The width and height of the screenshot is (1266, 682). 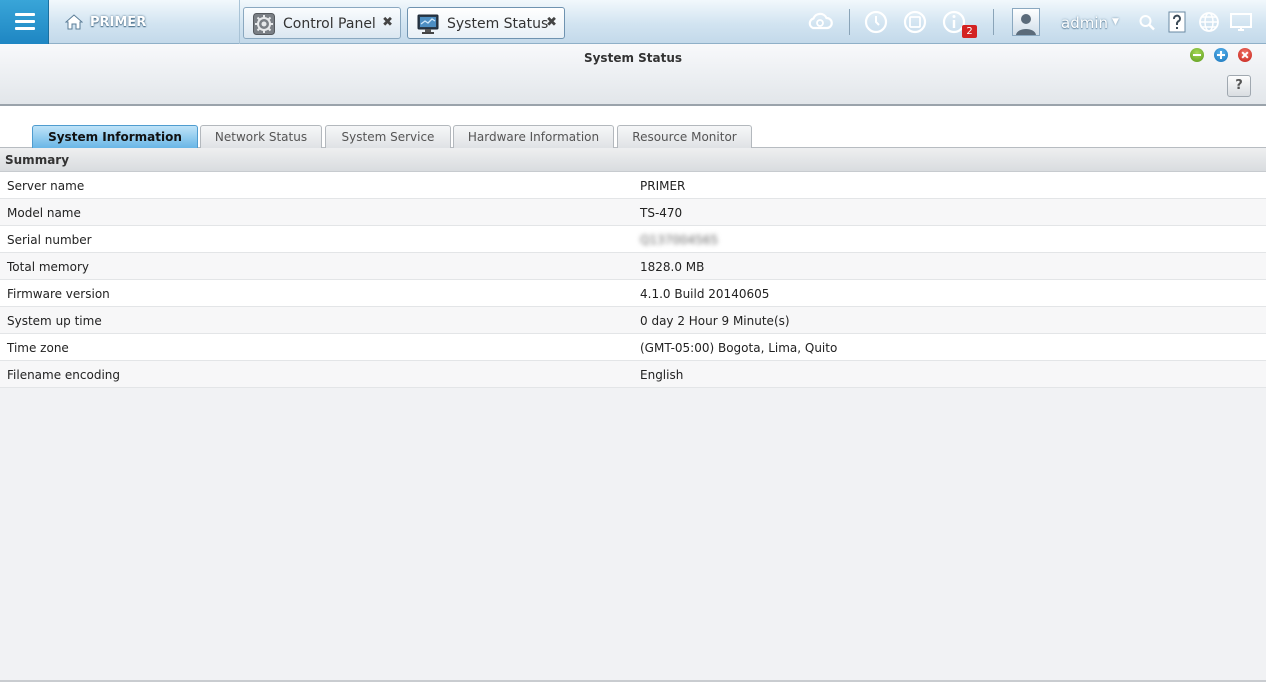 I want to click on row-label: Time zone, so click(x=38, y=348).